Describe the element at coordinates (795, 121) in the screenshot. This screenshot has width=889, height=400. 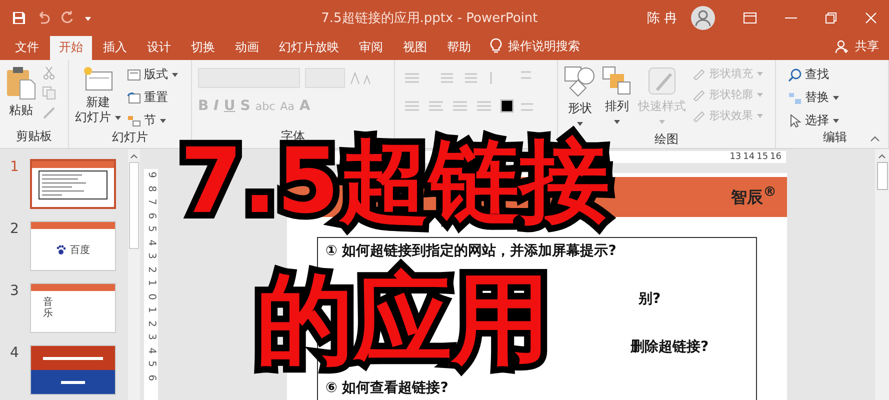
I see `pointer-icon` at that location.